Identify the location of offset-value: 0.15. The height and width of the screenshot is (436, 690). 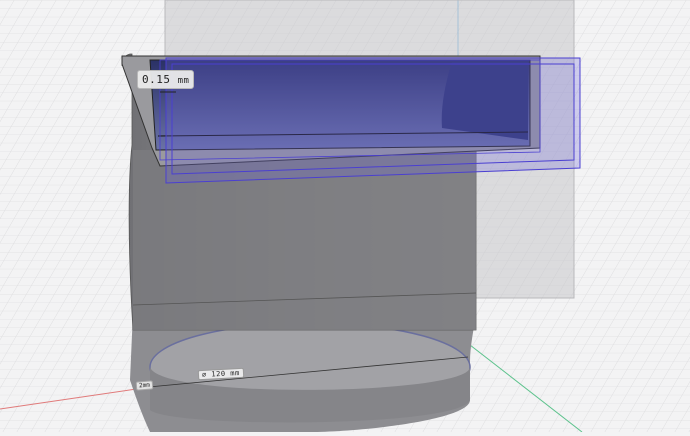
(156, 79).